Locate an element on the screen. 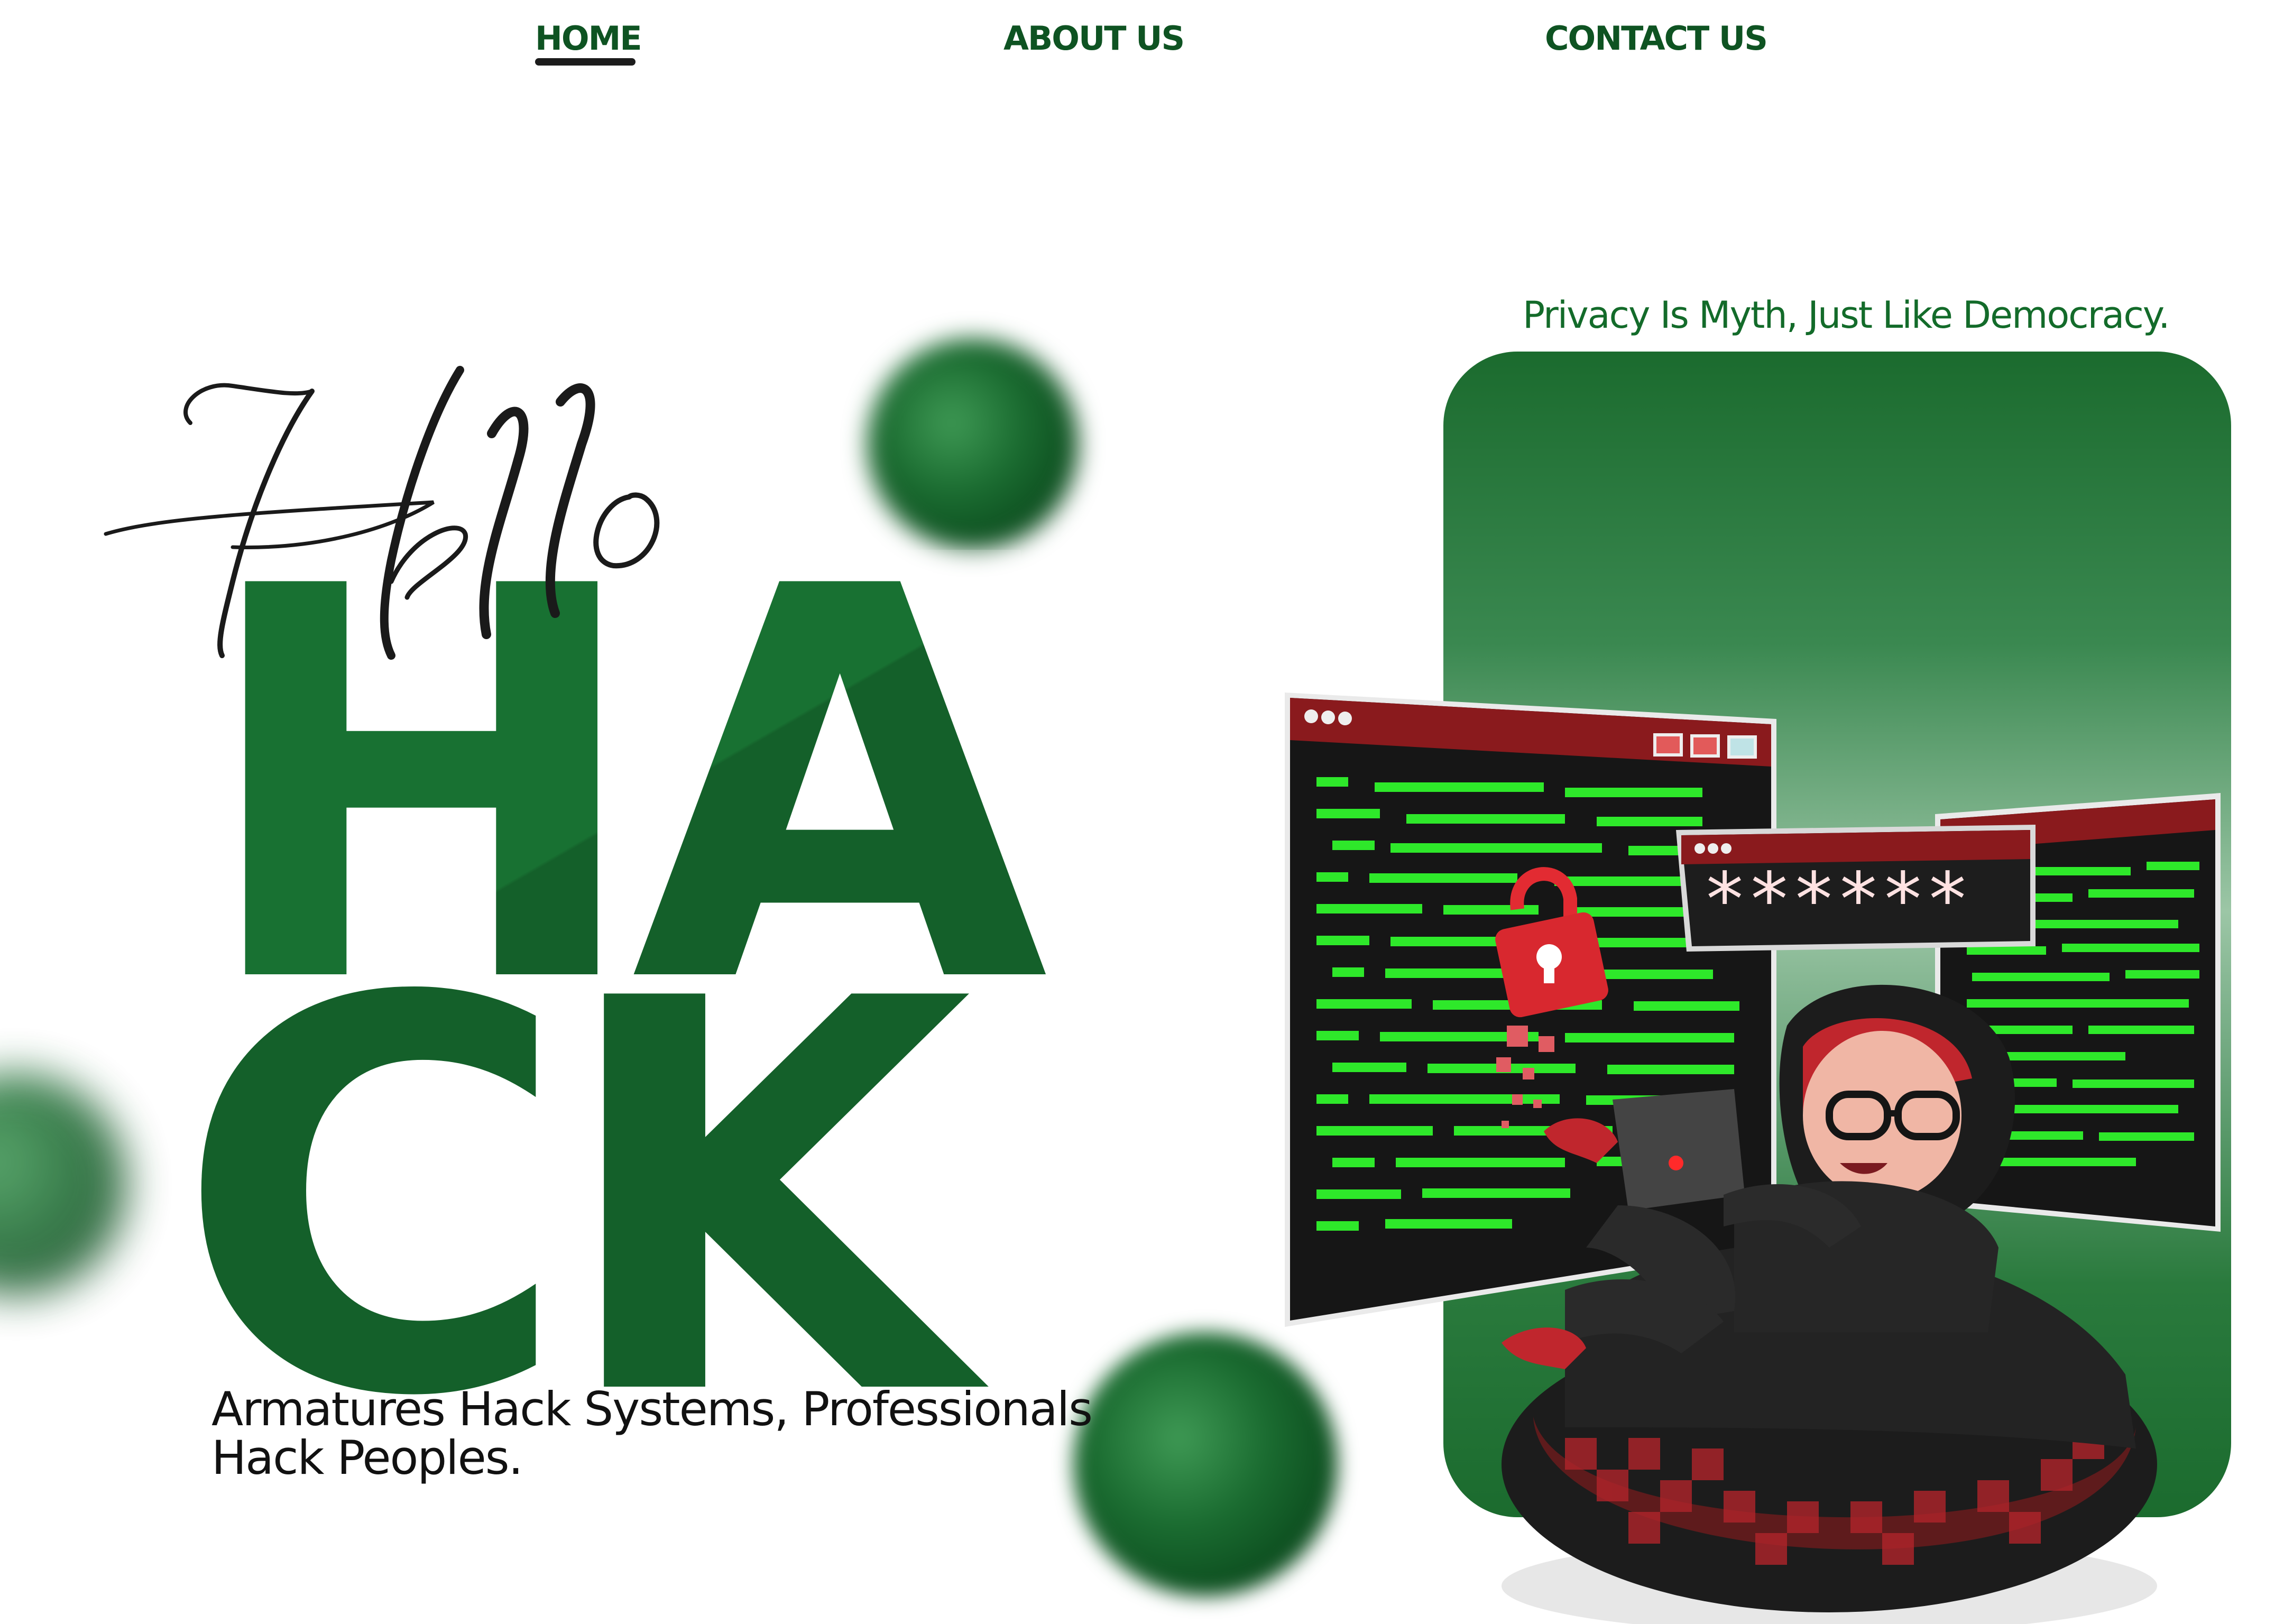 Image resolution: width=2284 pixels, height=1624 pixels. password-window: ****** is located at coordinates (1856, 888).